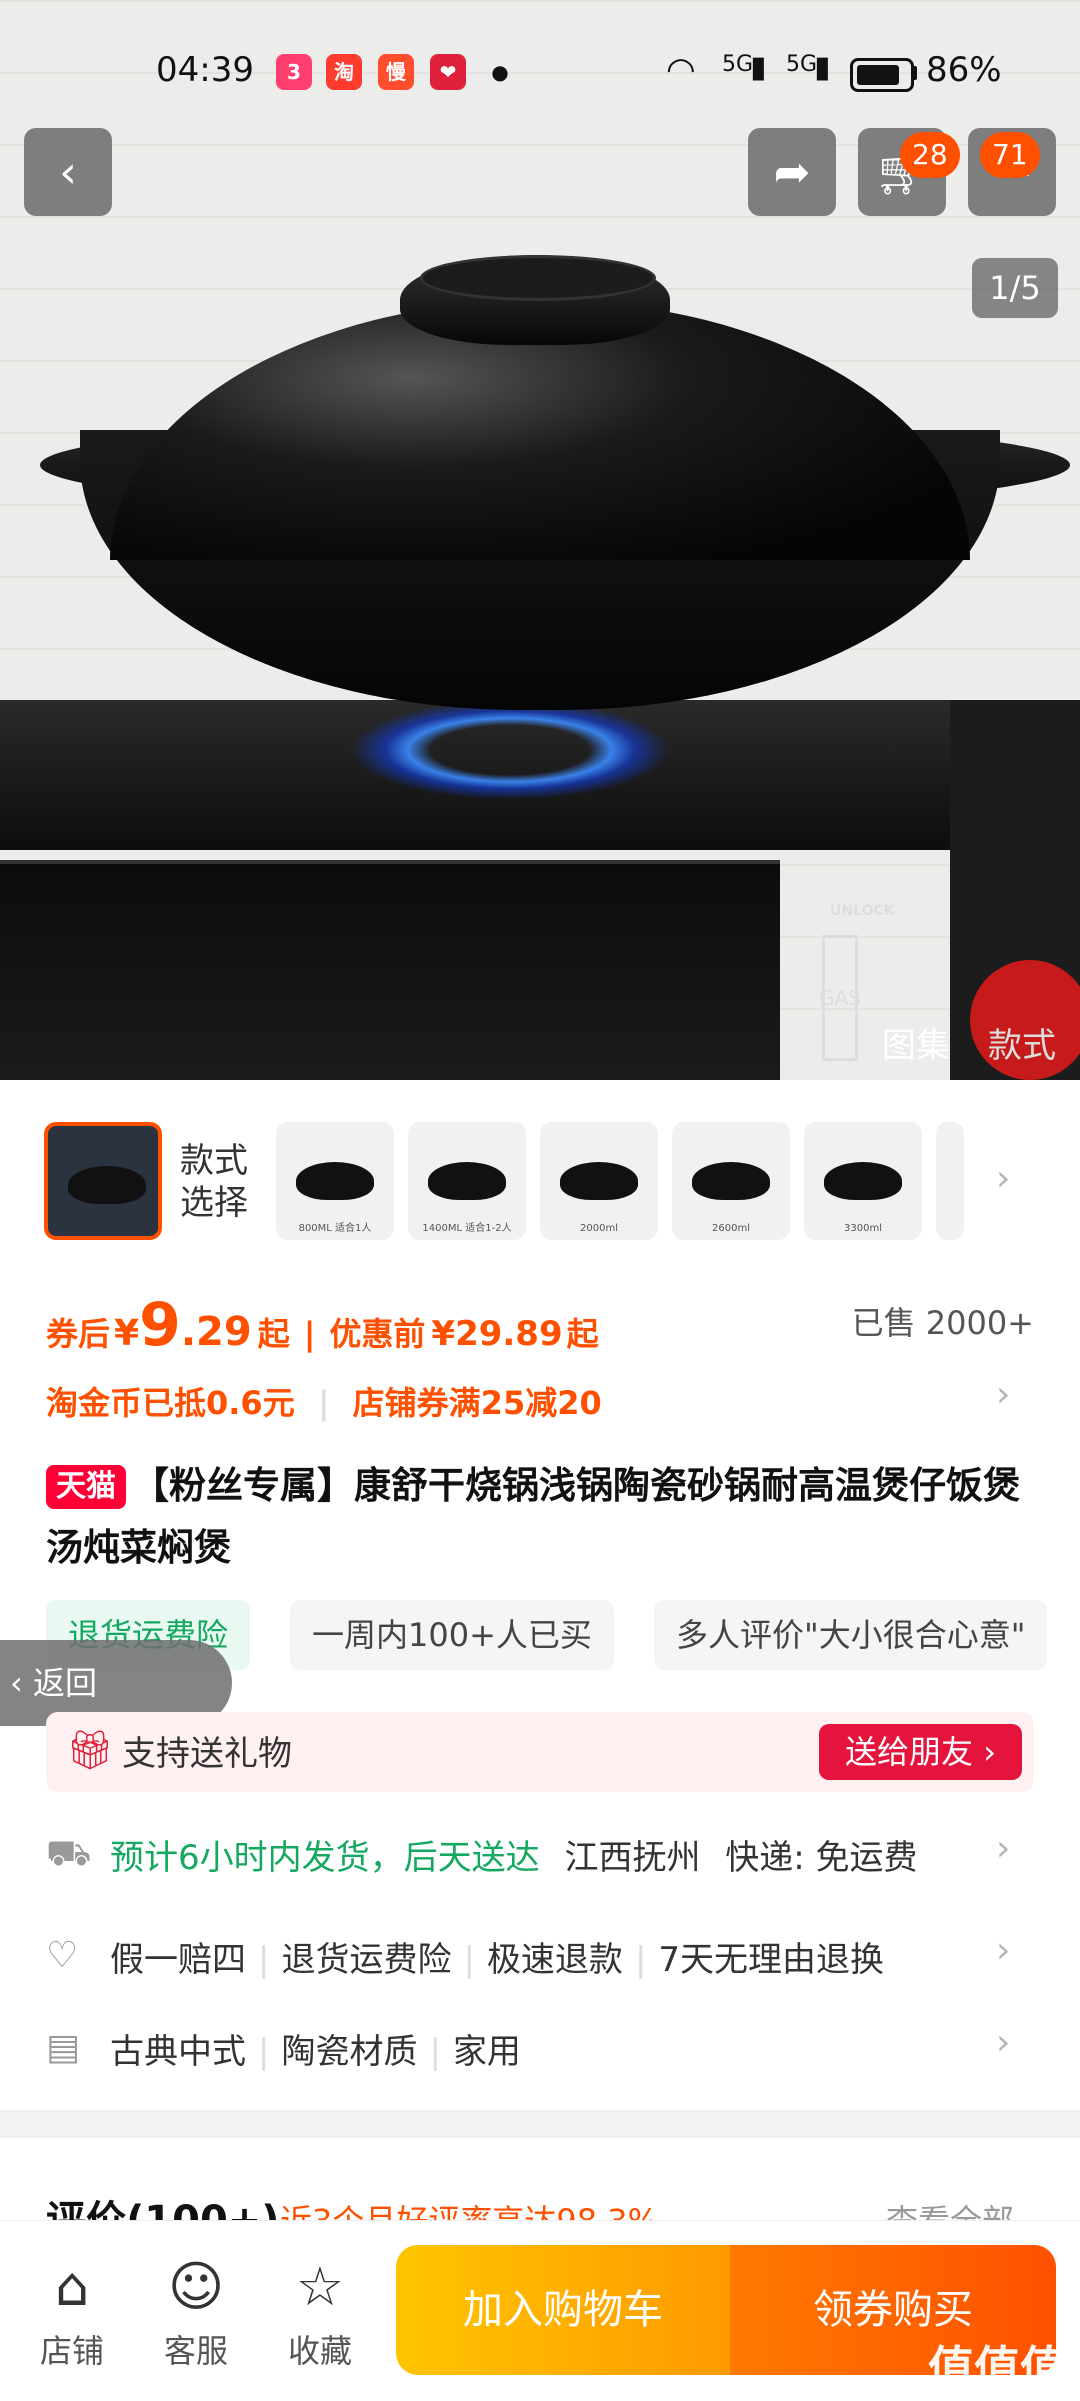  Describe the element at coordinates (178, 2052) in the screenshot. I see `attribute-item: 古典中式` at that location.